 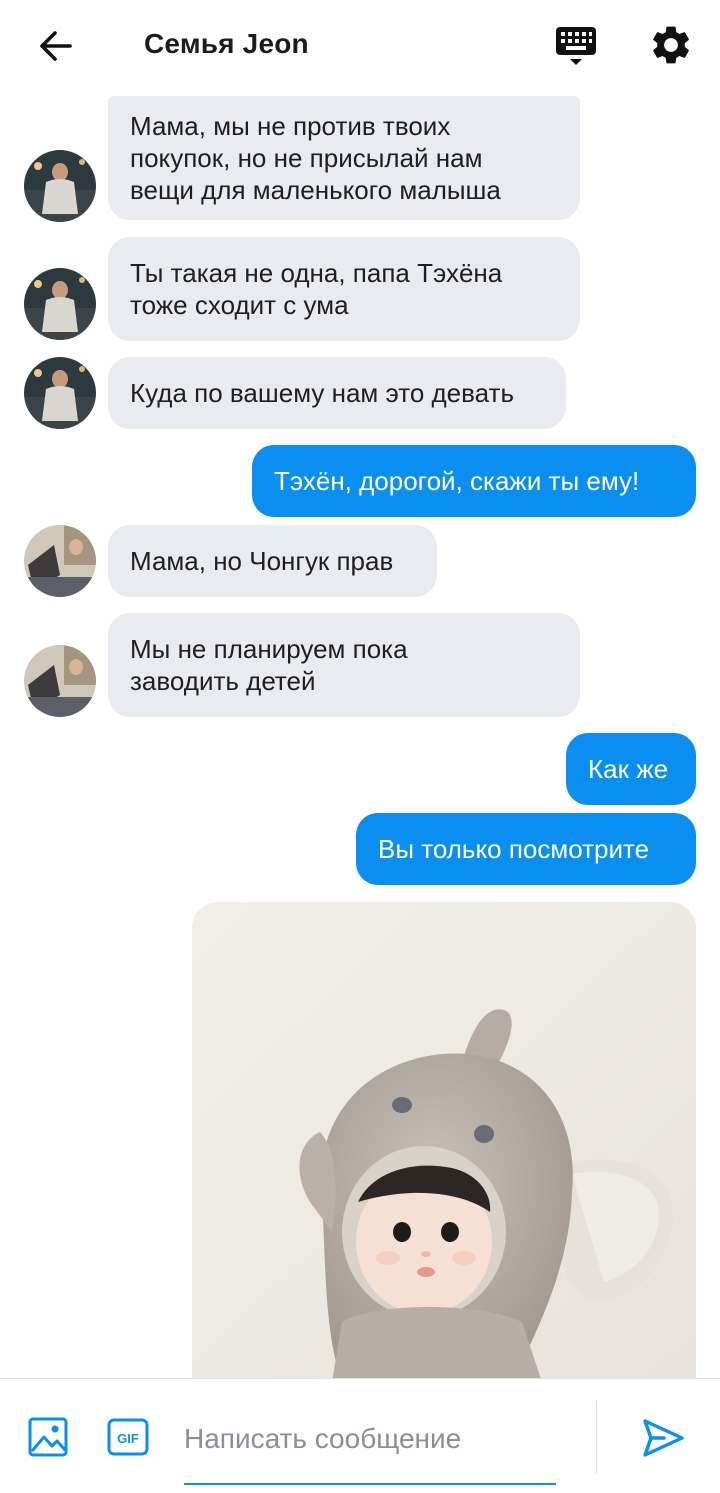 I want to click on message-bubble: Куда по вашему нам это девать, so click(x=337, y=393).